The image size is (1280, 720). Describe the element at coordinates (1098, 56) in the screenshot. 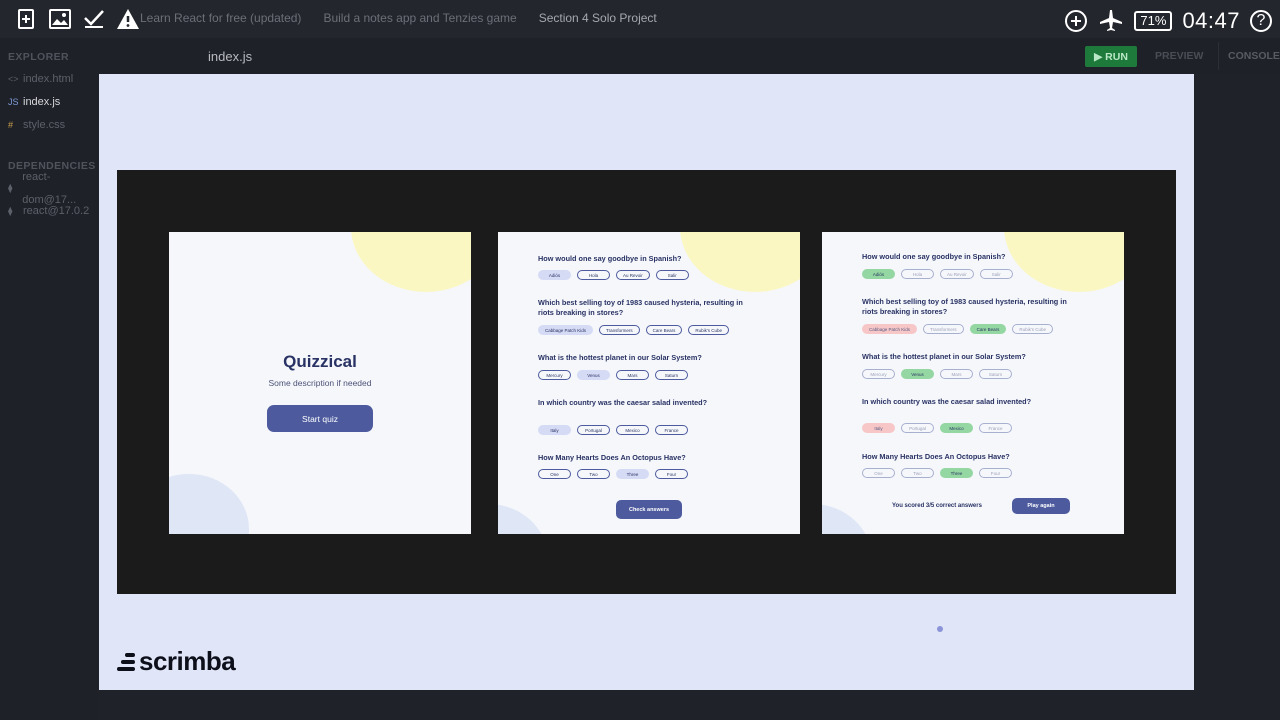

I see `play-icon: ▶` at that location.